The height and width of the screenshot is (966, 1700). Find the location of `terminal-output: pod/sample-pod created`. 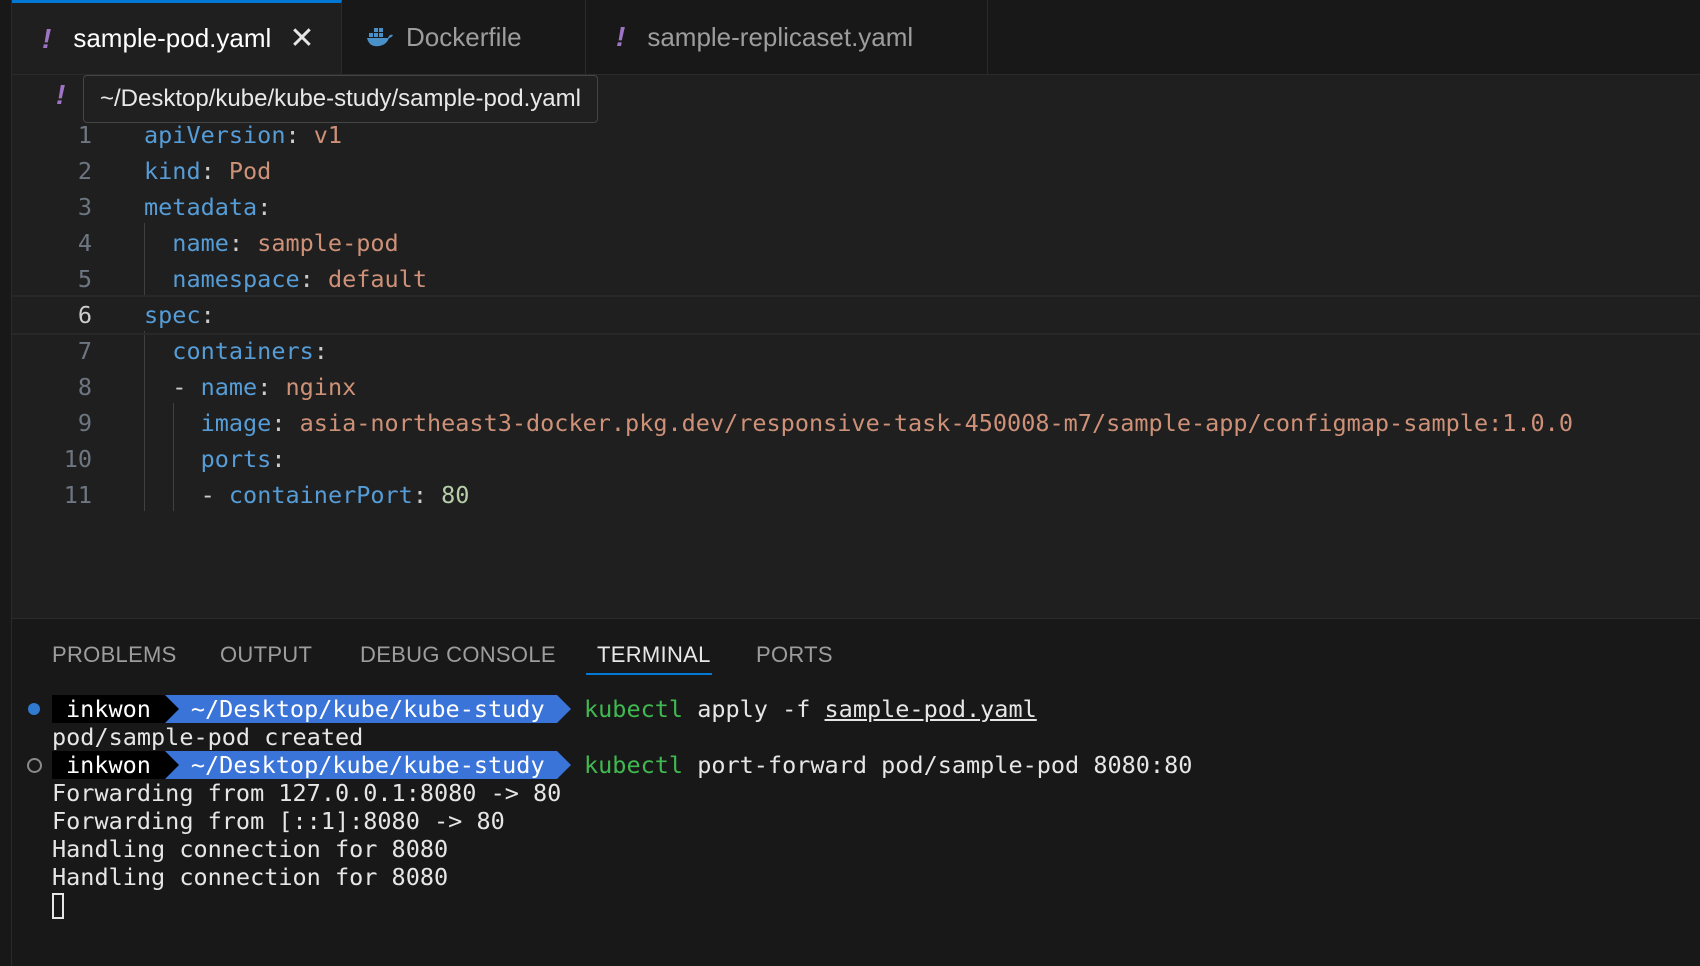

terminal-output: pod/sample-pod created is located at coordinates (208, 737).